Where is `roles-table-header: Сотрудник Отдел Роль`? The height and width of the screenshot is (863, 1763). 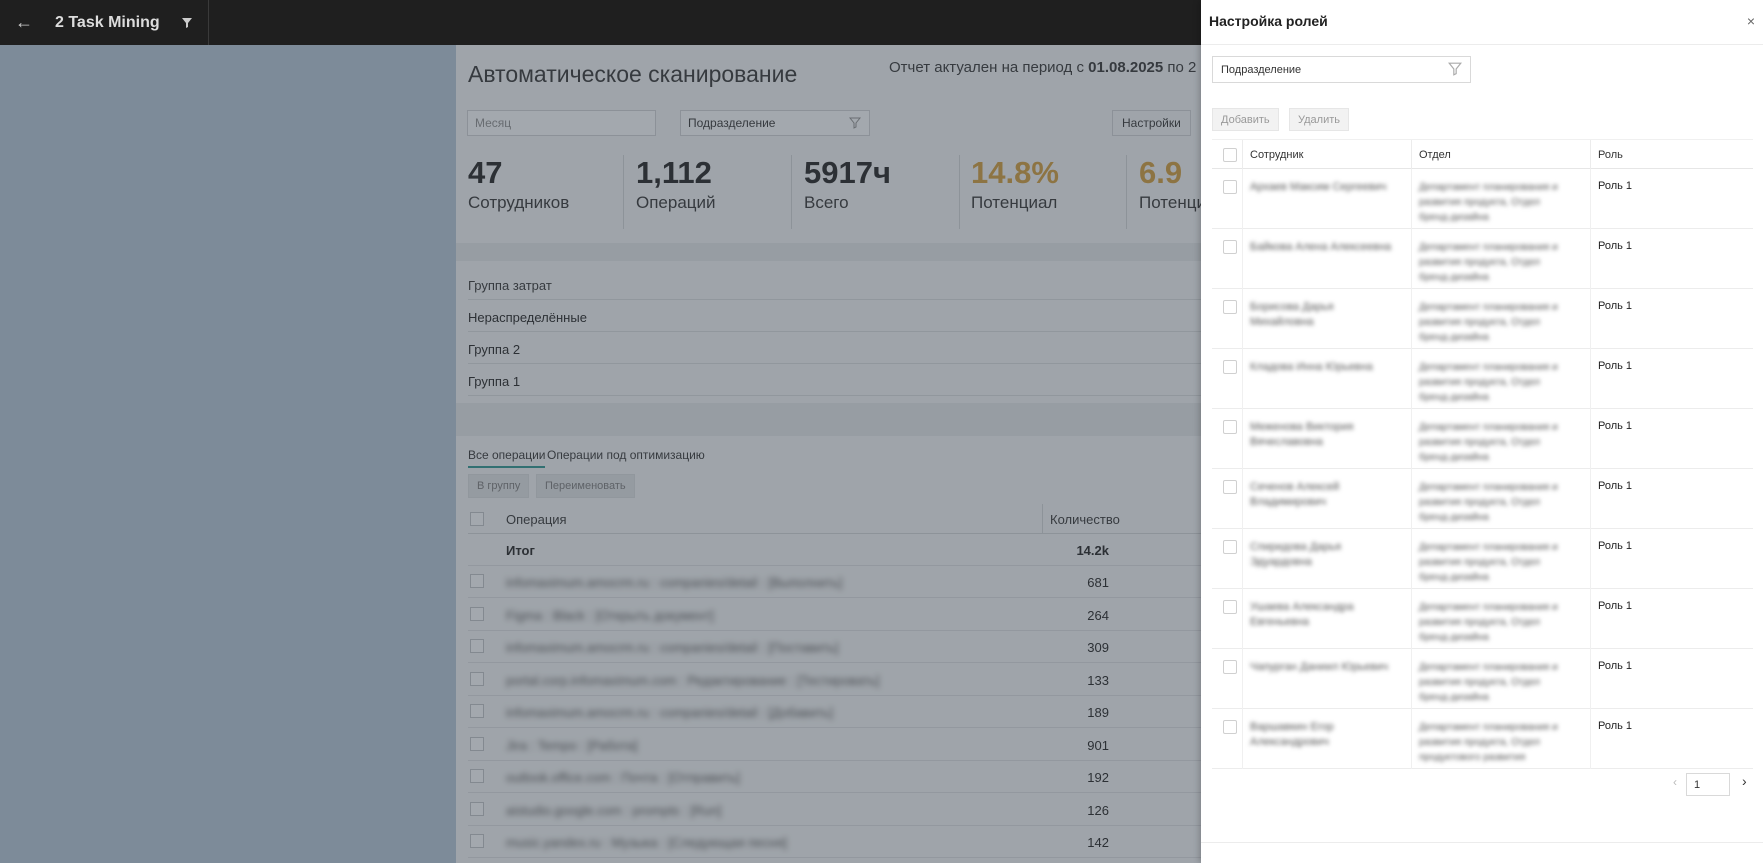 roles-table-header: Сотрудник Отдел Роль is located at coordinates (1482, 154).